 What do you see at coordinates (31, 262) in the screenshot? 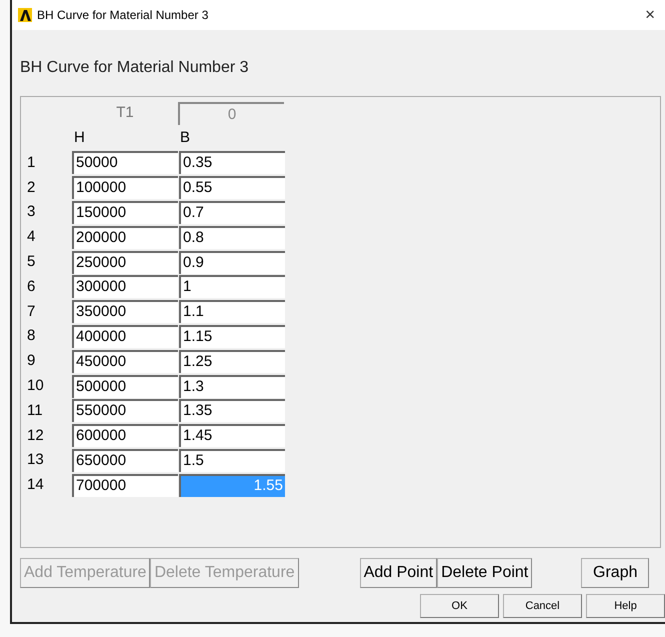
I see `row-number: 5` at bounding box center [31, 262].